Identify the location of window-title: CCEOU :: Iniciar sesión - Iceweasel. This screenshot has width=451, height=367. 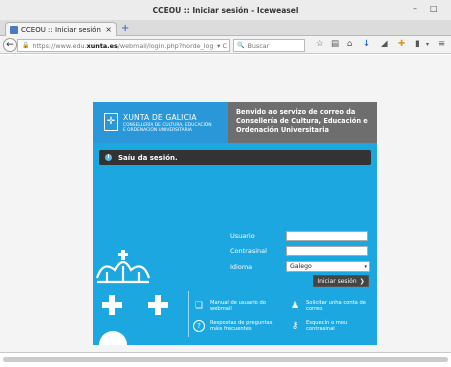
(225, 10).